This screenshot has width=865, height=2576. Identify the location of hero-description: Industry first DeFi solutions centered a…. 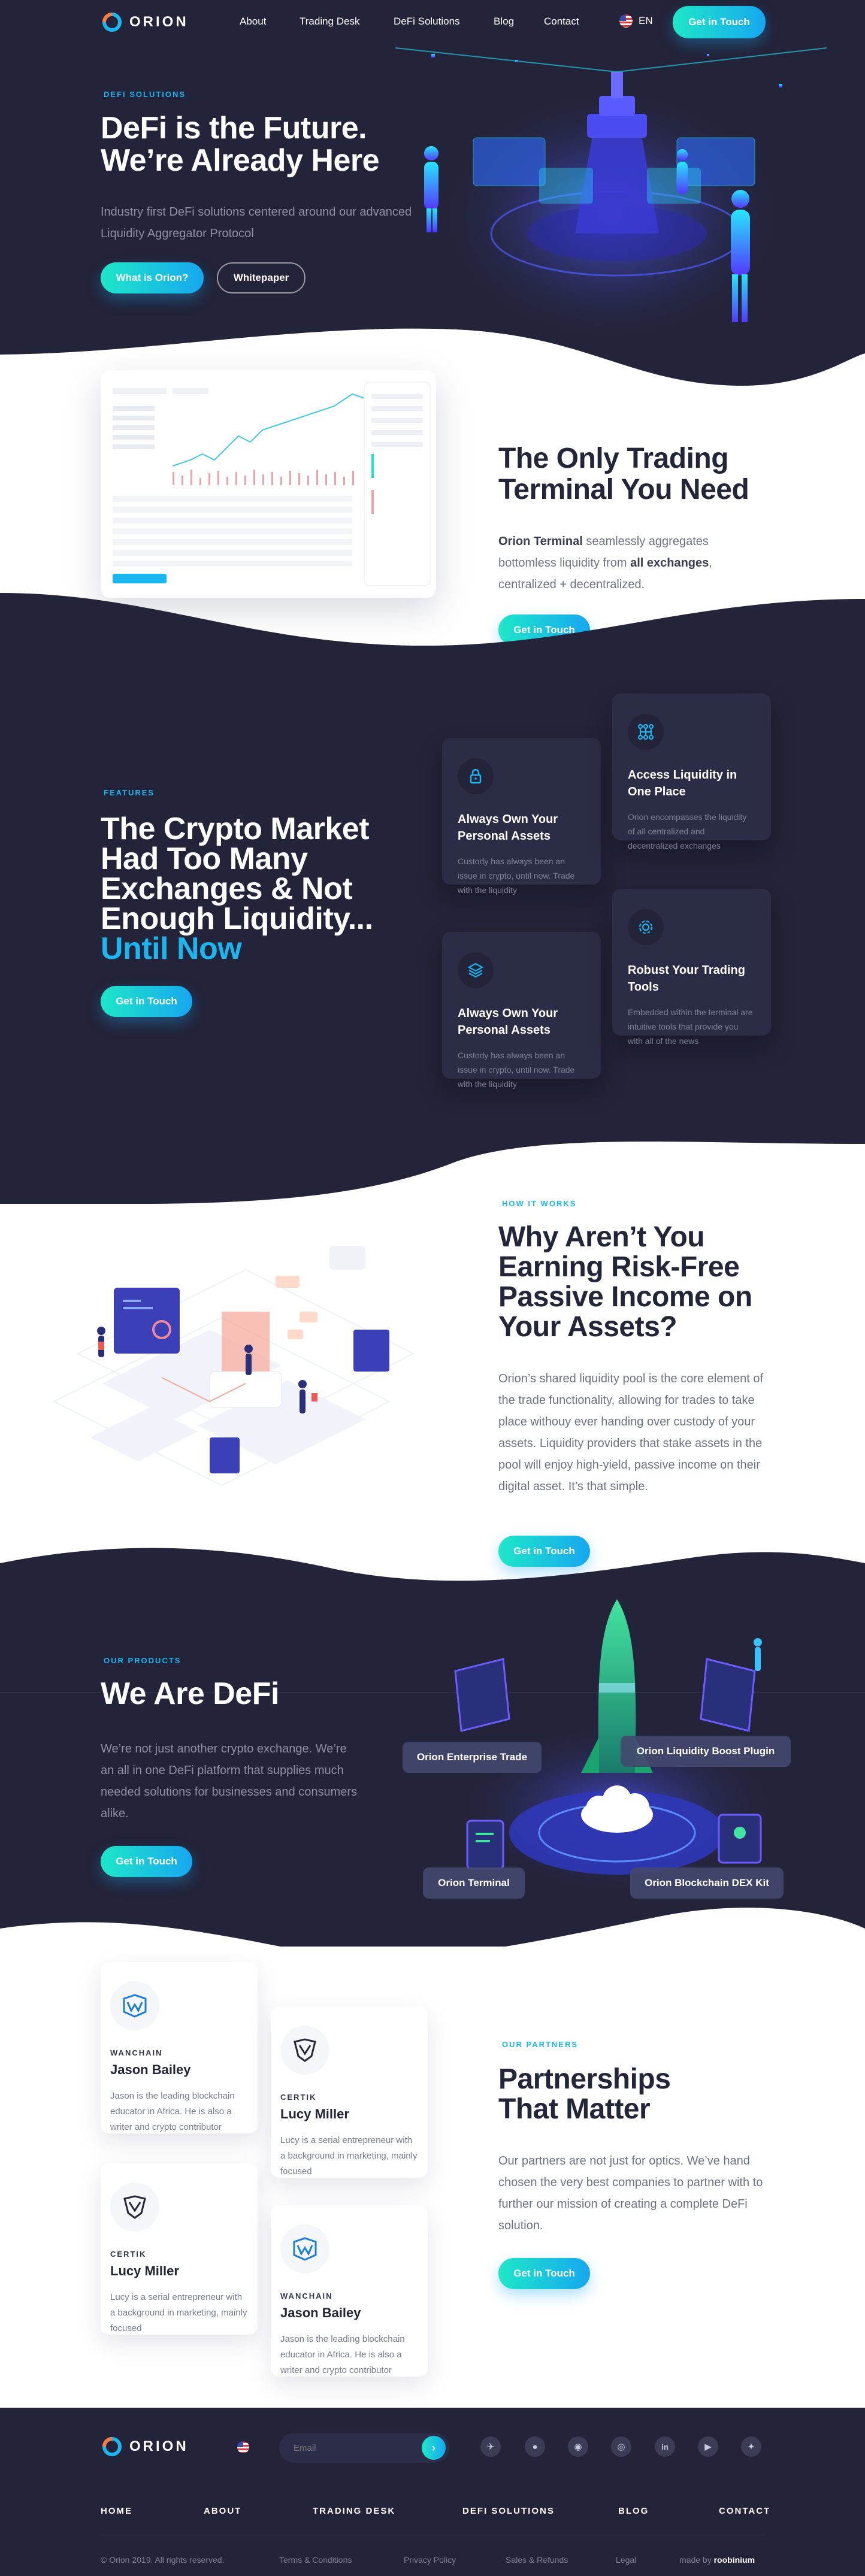
(256, 222).